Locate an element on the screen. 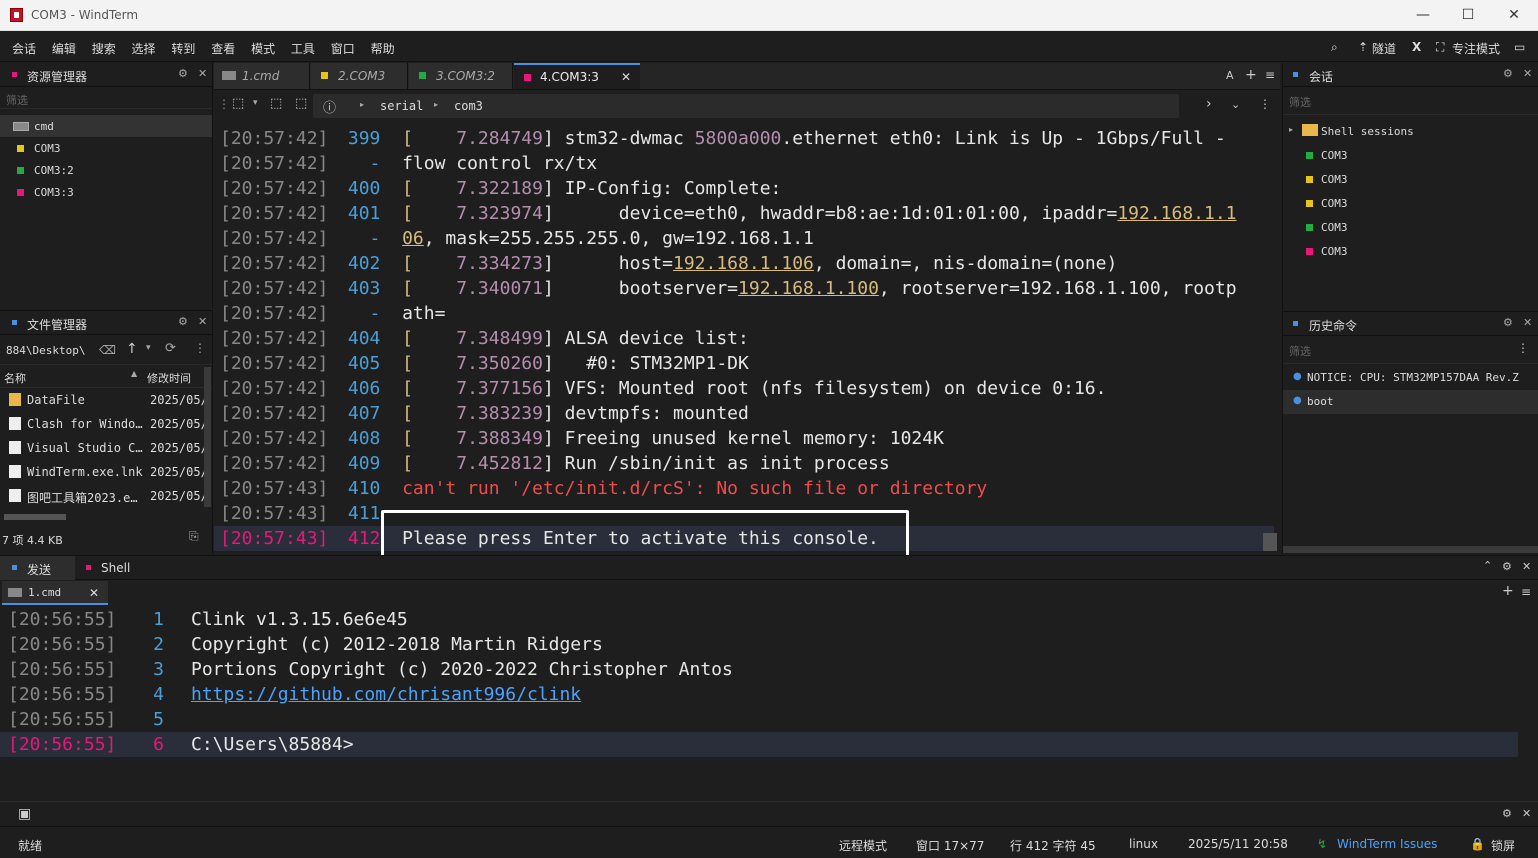 Image resolution: width=1538 pixels, height=858 pixels. history-scrollbar is located at coordinates (1410, 549).